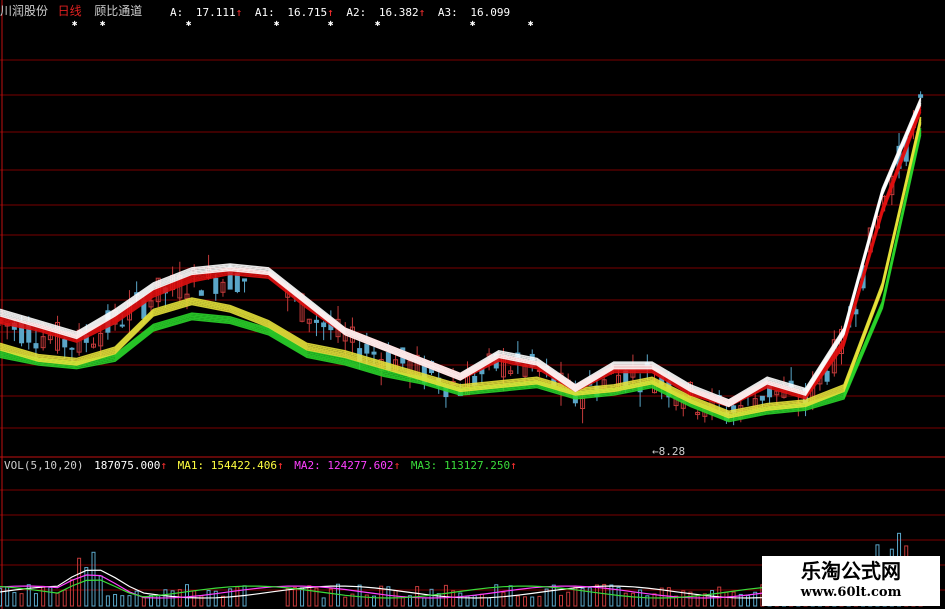 The height and width of the screenshot is (609, 945). I want to click on vol-value: 187075.000, so click(127, 465).